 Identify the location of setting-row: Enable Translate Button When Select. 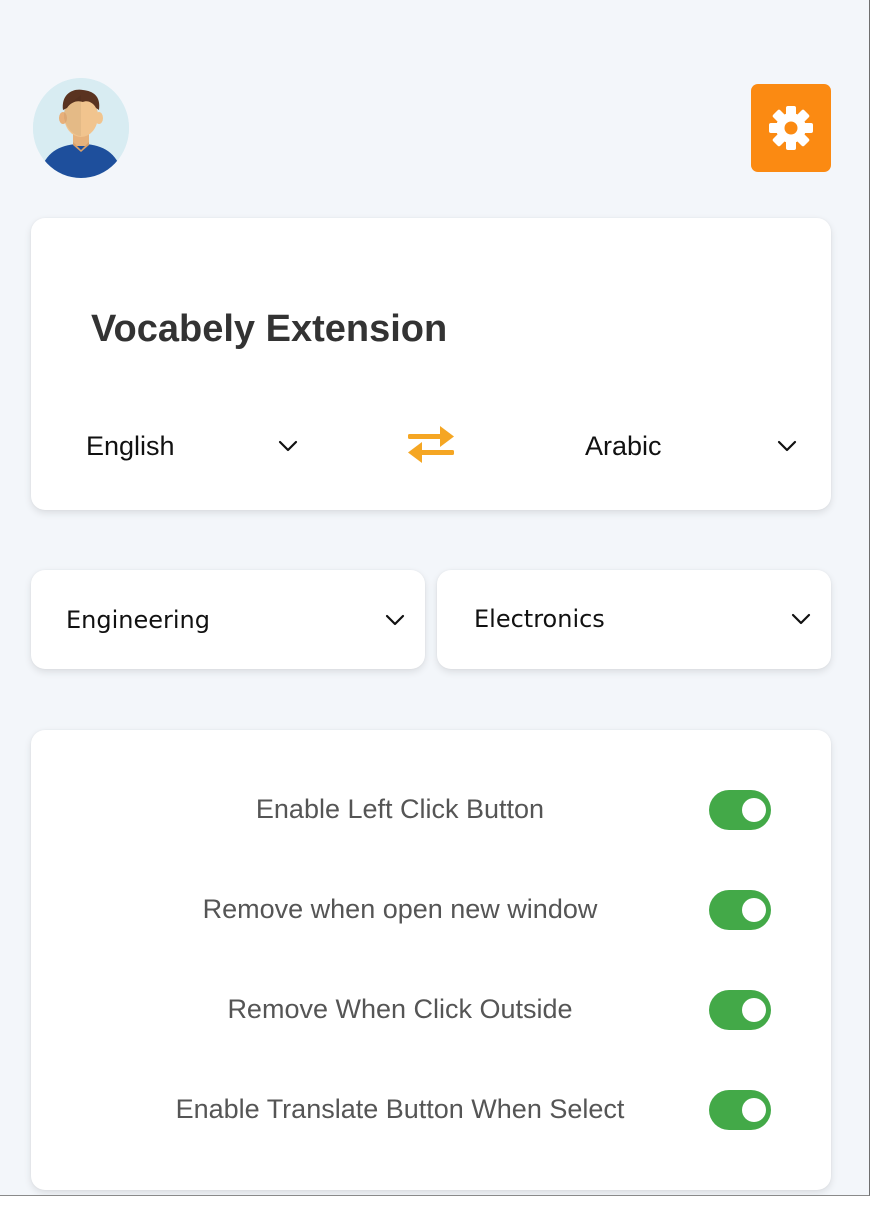
(431, 1110).